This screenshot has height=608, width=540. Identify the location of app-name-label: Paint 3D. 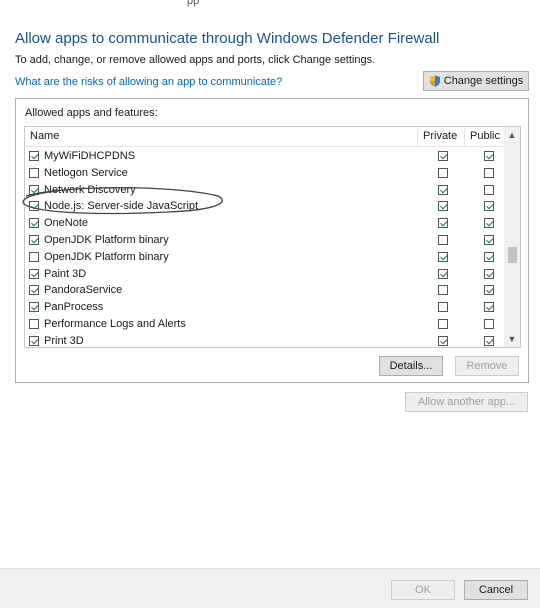
(65, 273).